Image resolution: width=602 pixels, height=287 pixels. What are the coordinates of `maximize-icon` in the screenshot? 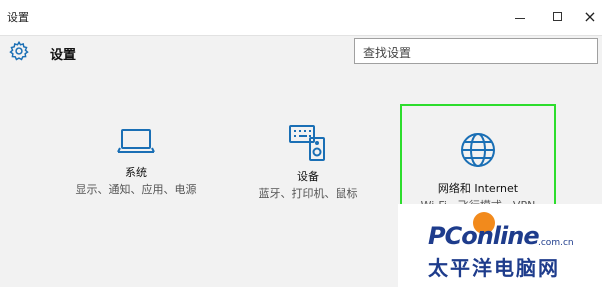 It's located at (557, 16).